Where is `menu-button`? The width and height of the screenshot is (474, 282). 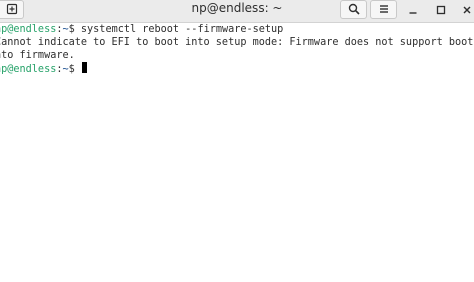
menu-button is located at coordinates (383, 9).